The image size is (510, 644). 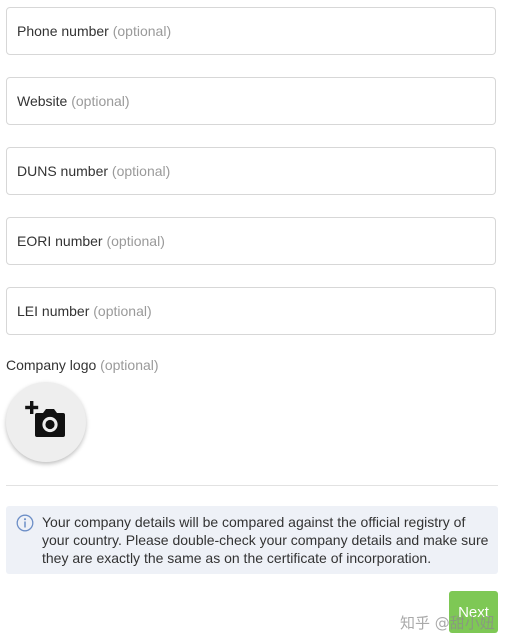 I want to click on info-icon, so click(x=25, y=523).